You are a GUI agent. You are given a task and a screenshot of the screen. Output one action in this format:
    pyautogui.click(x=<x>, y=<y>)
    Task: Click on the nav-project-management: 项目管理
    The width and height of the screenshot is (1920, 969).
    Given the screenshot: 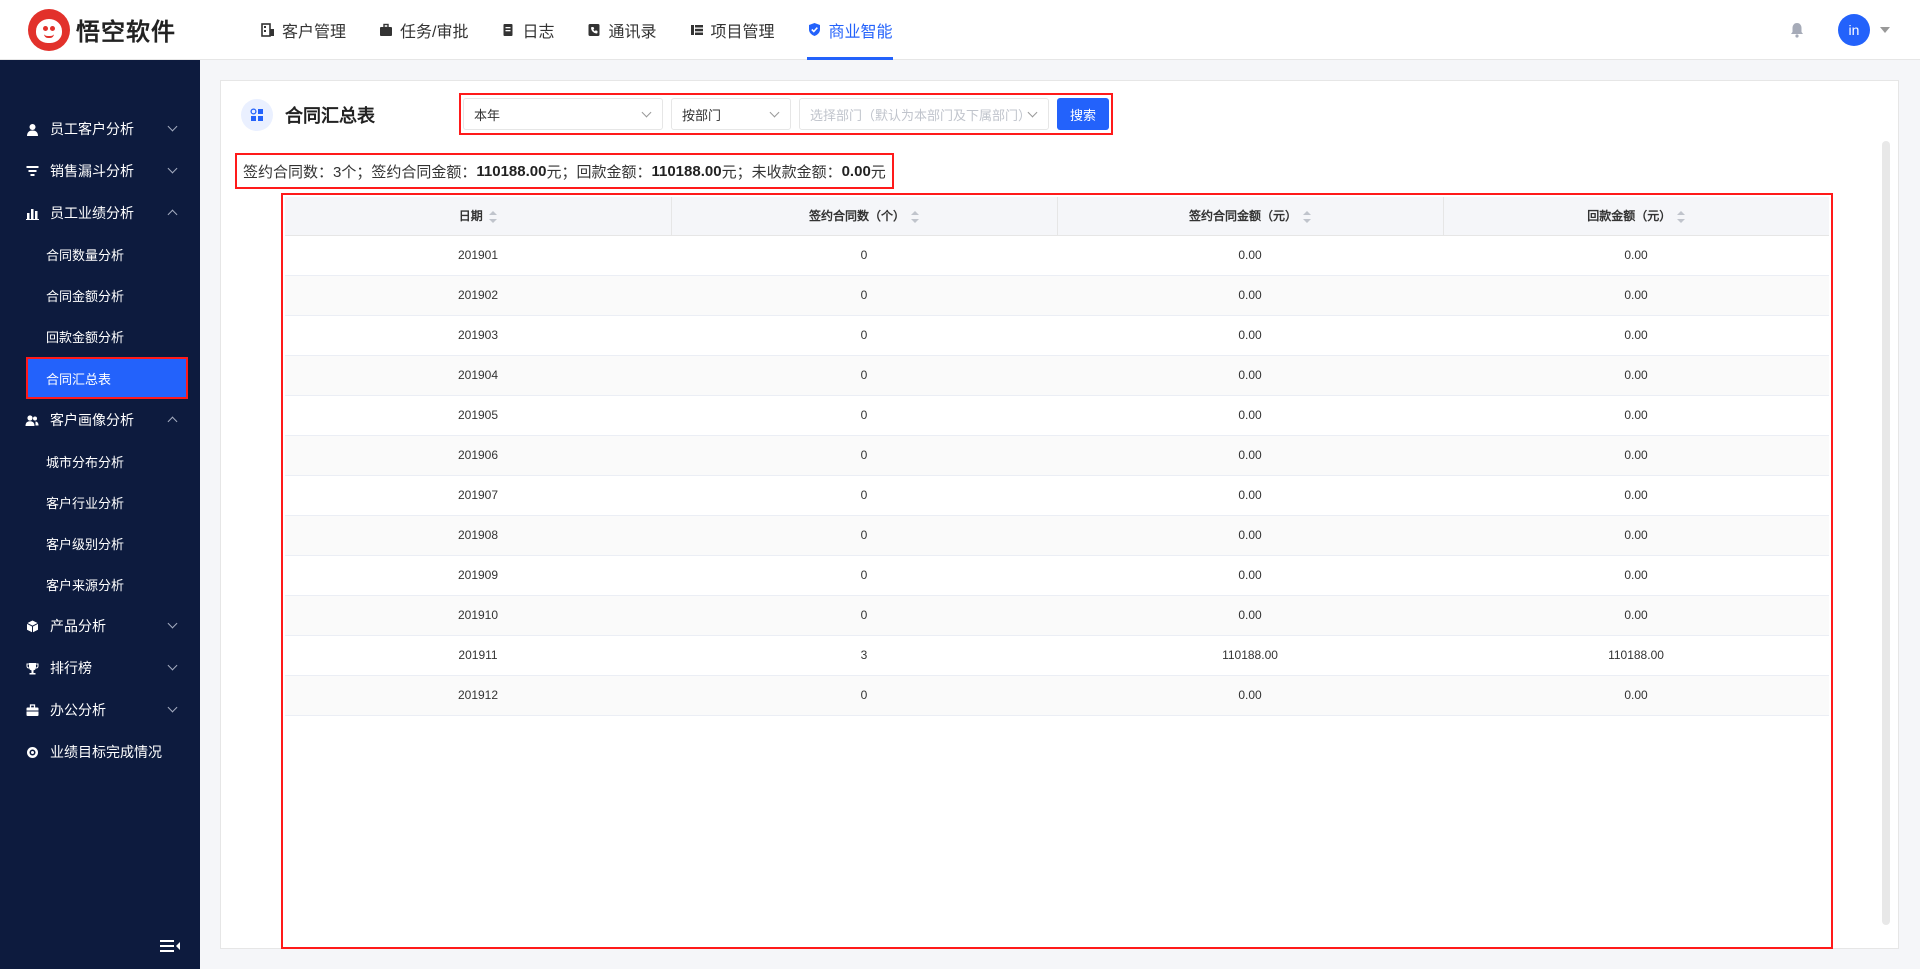 What is the action you would take?
    pyautogui.click(x=732, y=30)
    